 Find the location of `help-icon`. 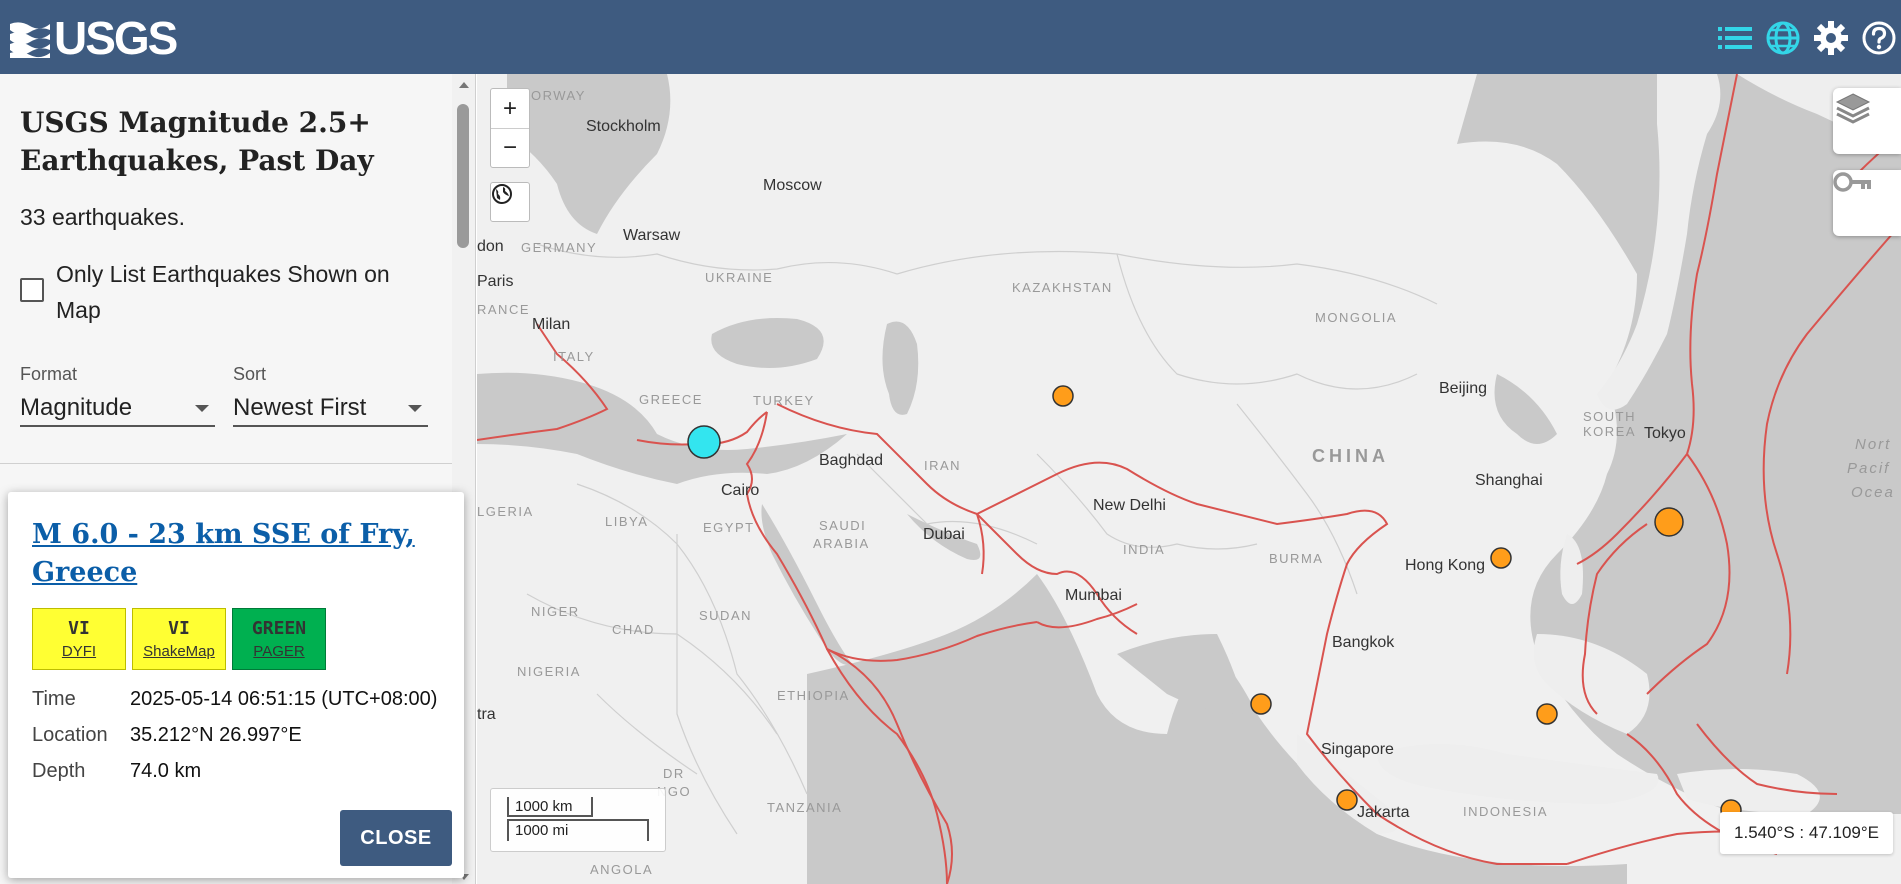

help-icon is located at coordinates (1879, 38).